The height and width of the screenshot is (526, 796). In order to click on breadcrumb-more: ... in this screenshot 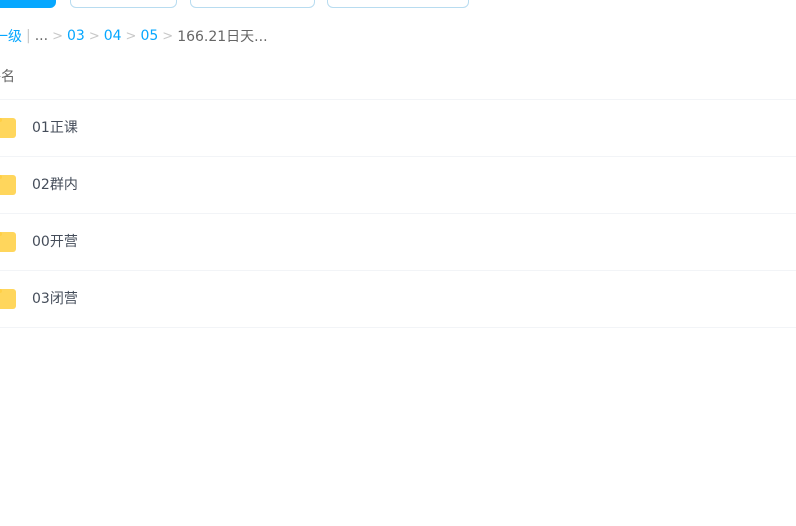, I will do `click(41, 36)`.